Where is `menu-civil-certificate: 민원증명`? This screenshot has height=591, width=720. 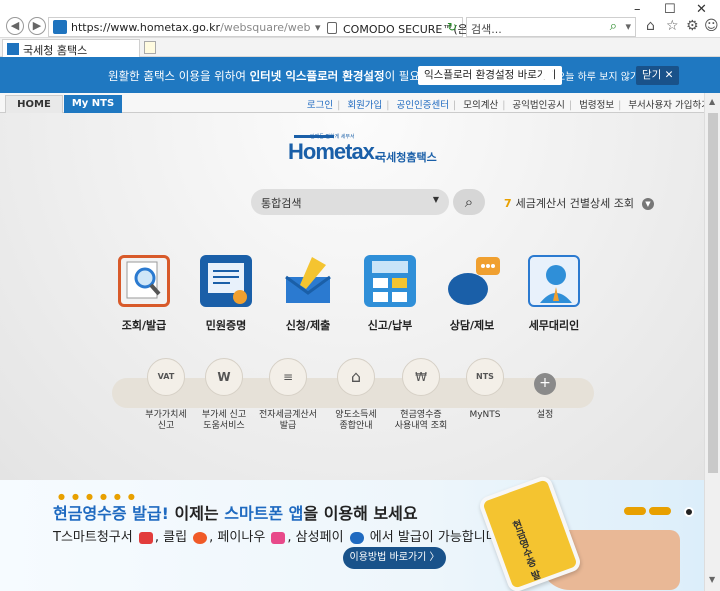
menu-civil-certificate: 민원증명 is located at coordinates (226, 292).